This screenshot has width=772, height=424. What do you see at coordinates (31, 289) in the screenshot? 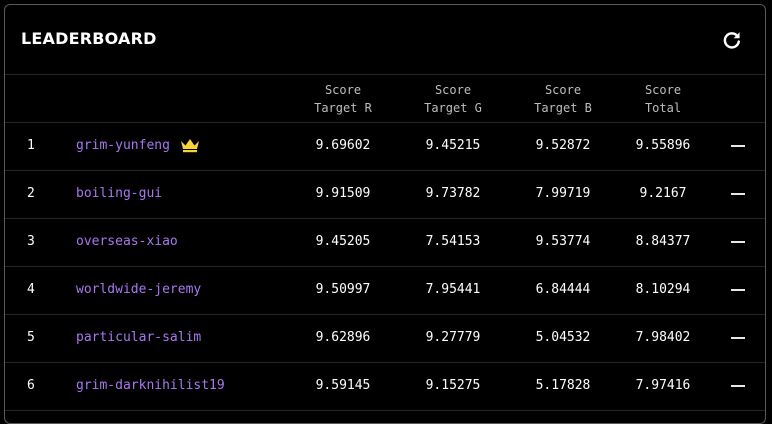
I see `rank-cell: 4` at bounding box center [31, 289].